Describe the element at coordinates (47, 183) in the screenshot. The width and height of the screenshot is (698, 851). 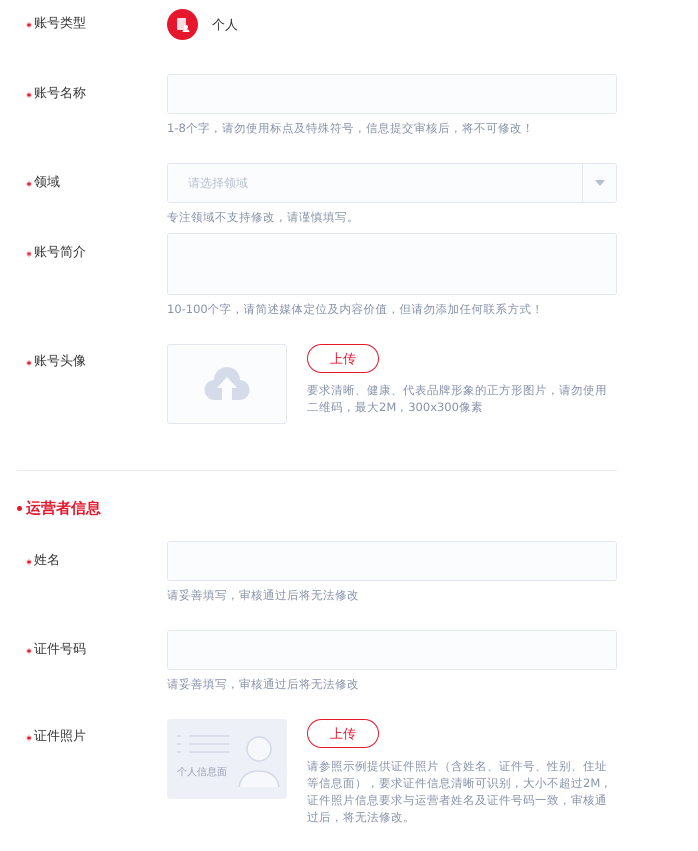
I see `field-label: 领域` at that location.